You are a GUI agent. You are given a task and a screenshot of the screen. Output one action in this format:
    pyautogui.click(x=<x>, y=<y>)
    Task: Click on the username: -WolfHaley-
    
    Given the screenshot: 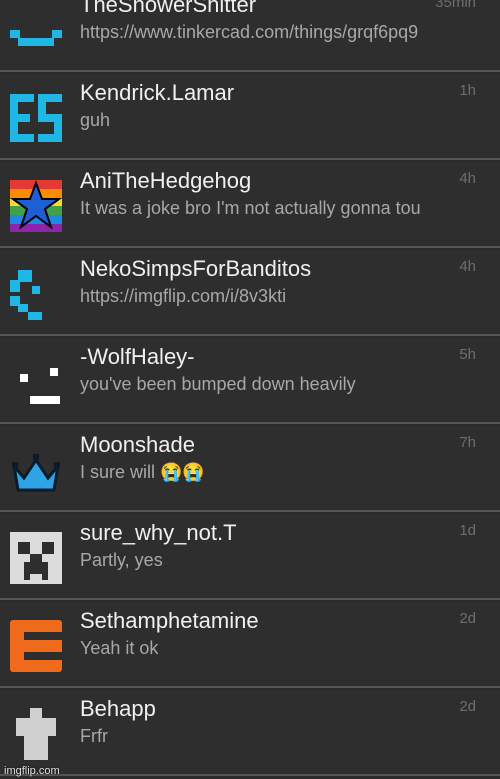 What is the action you would take?
    pyautogui.click(x=245, y=357)
    